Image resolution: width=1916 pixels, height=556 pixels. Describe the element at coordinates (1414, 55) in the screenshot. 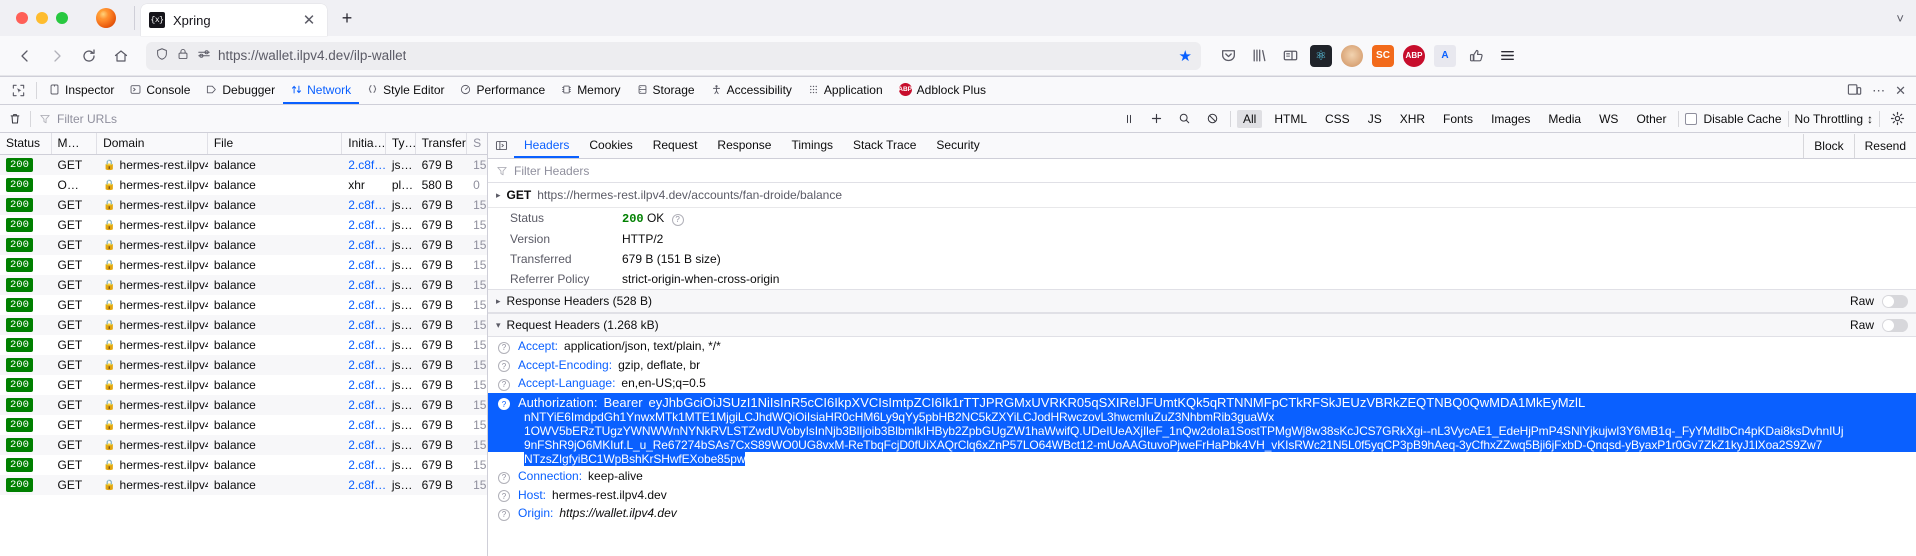

I see `adblock-plus-icon: ABP` at that location.